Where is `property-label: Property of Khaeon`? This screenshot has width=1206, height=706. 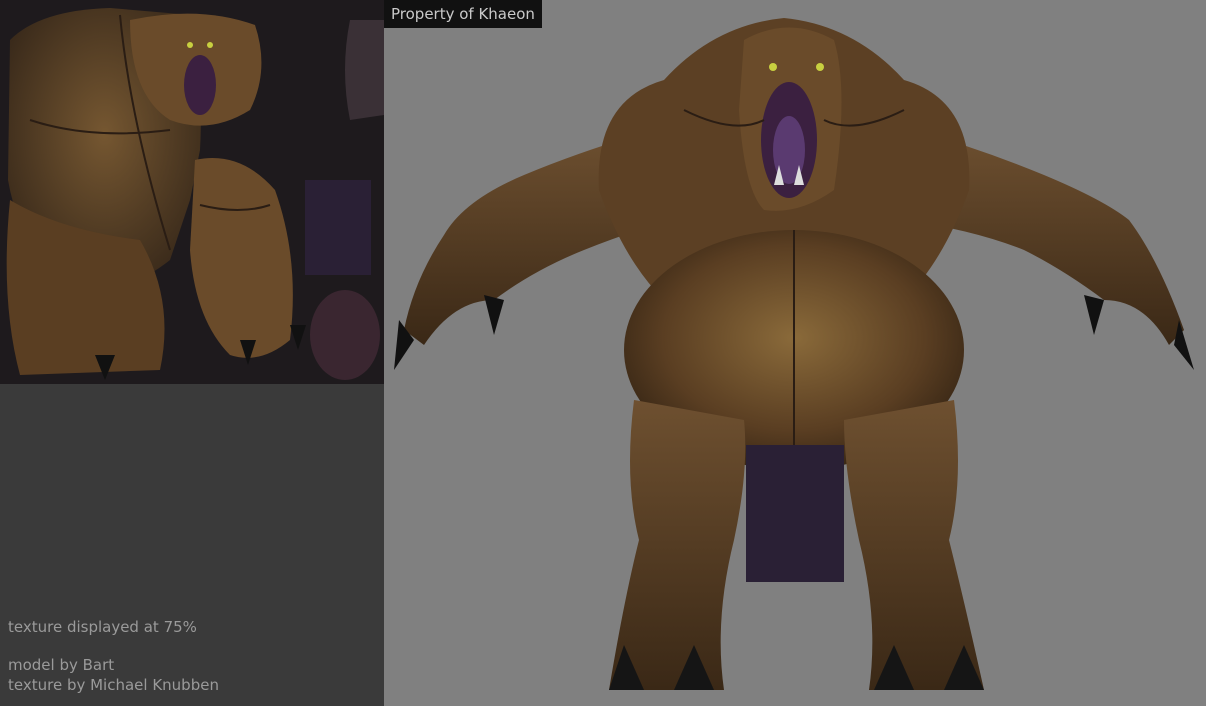
property-label: Property of Khaeon is located at coordinates (463, 14).